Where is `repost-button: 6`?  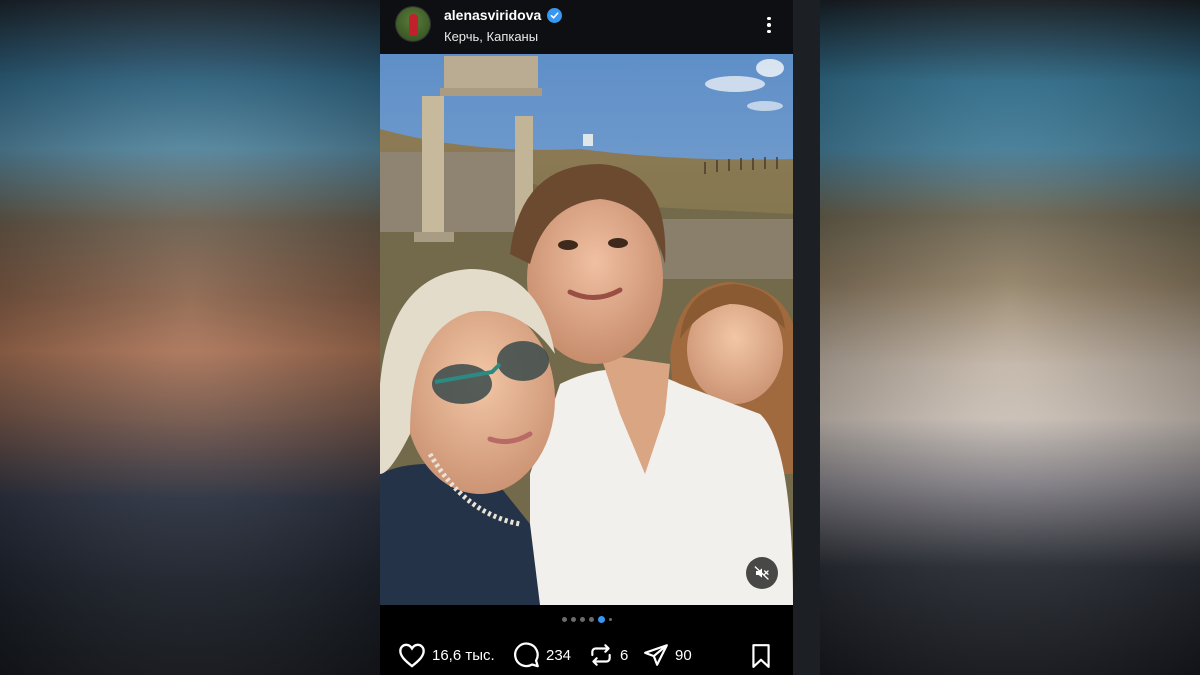 repost-button: 6 is located at coordinates (608, 655).